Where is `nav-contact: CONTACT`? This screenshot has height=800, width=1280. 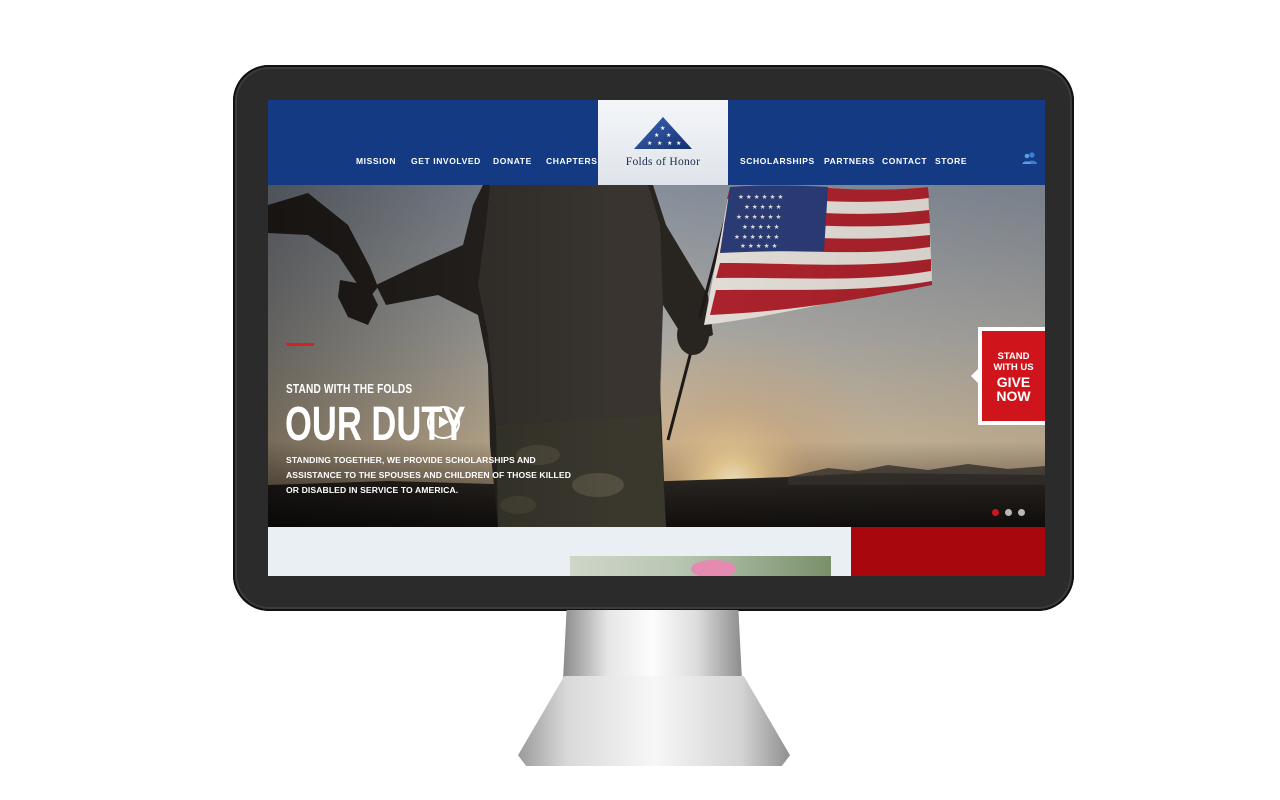
nav-contact: CONTACT is located at coordinates (904, 161).